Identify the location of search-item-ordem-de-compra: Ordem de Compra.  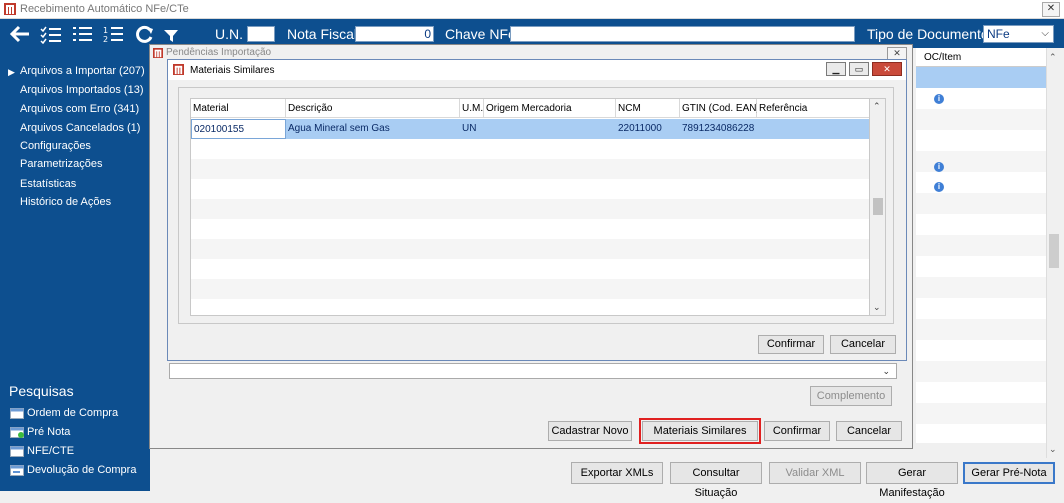
(64, 414).